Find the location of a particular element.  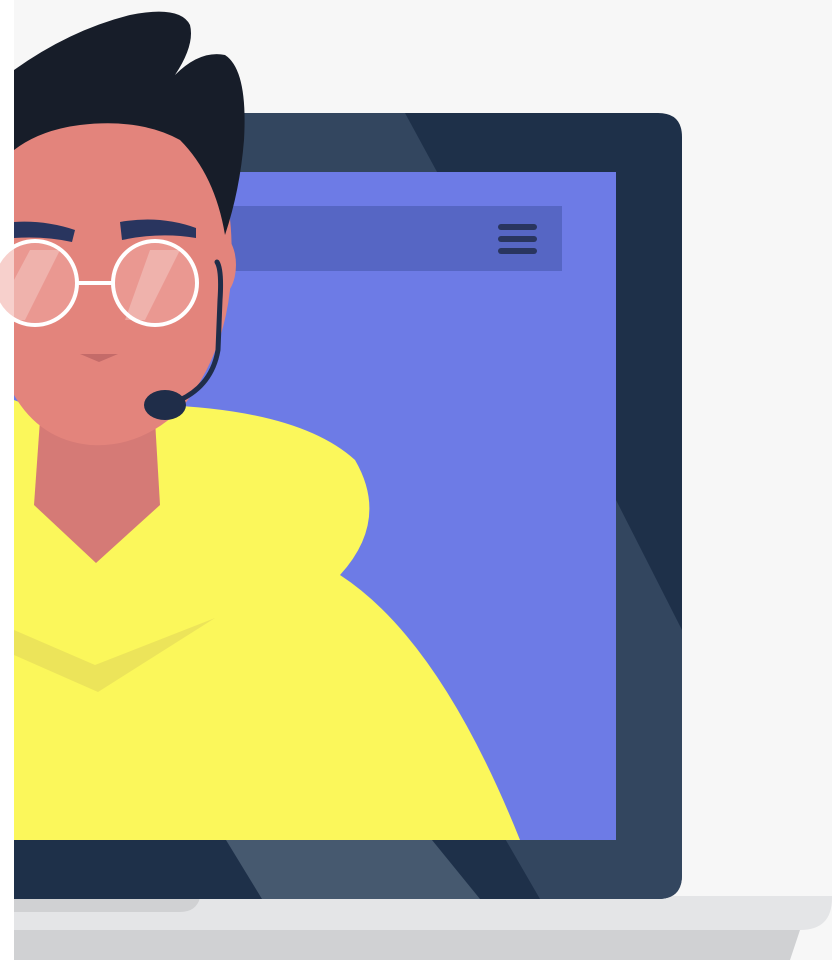

menu-icon is located at coordinates (517, 239).